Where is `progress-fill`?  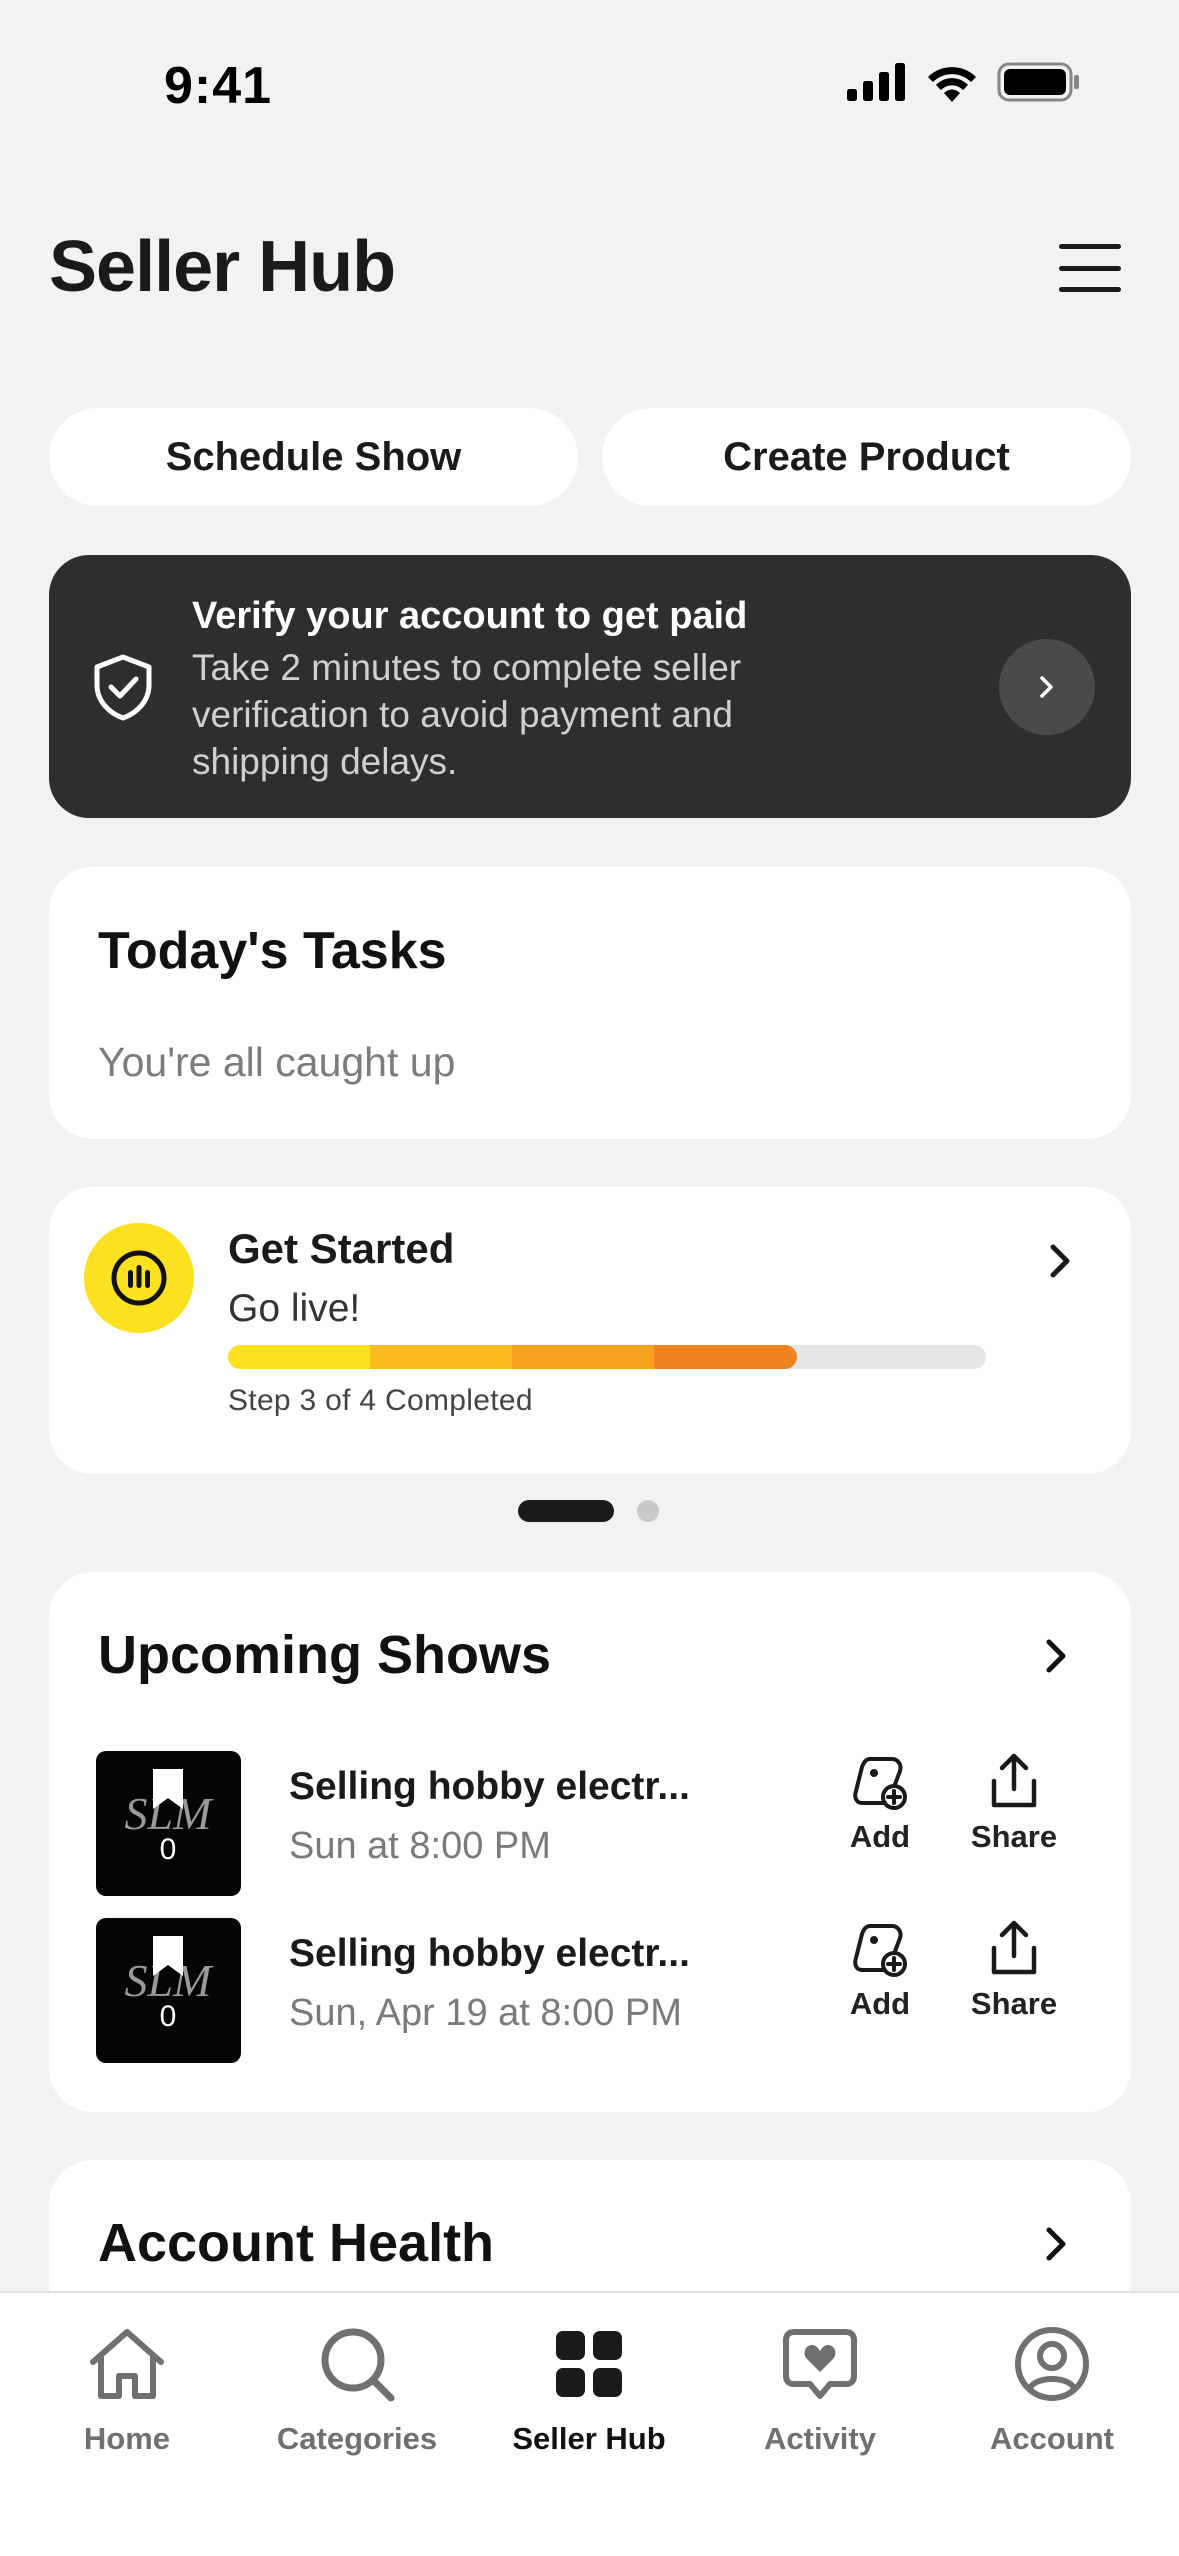
progress-fill is located at coordinates (512, 1357).